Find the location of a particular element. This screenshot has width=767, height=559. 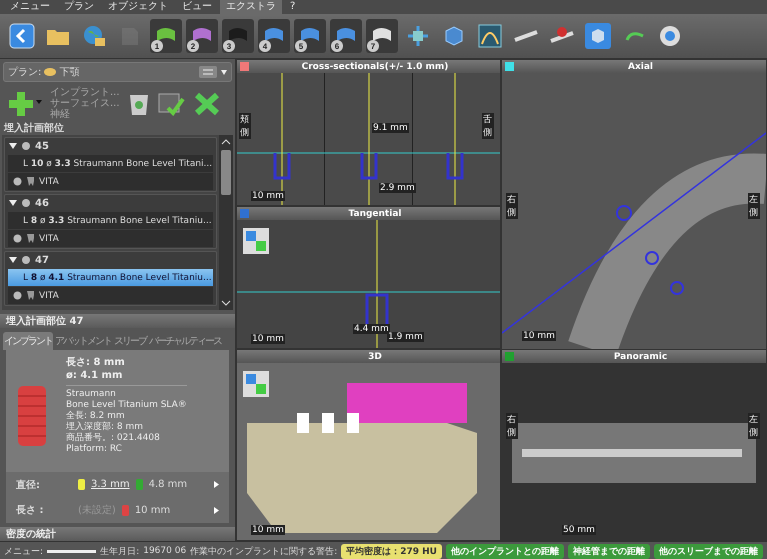

length-label: 長さ : is located at coordinates (30, 511).